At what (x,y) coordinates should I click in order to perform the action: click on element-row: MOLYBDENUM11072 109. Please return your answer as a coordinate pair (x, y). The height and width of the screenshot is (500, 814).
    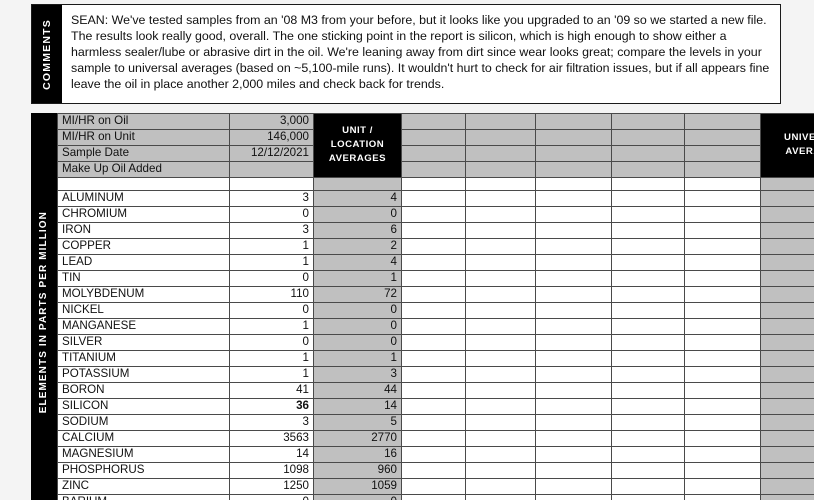
    Looking at the image, I should click on (435, 294).